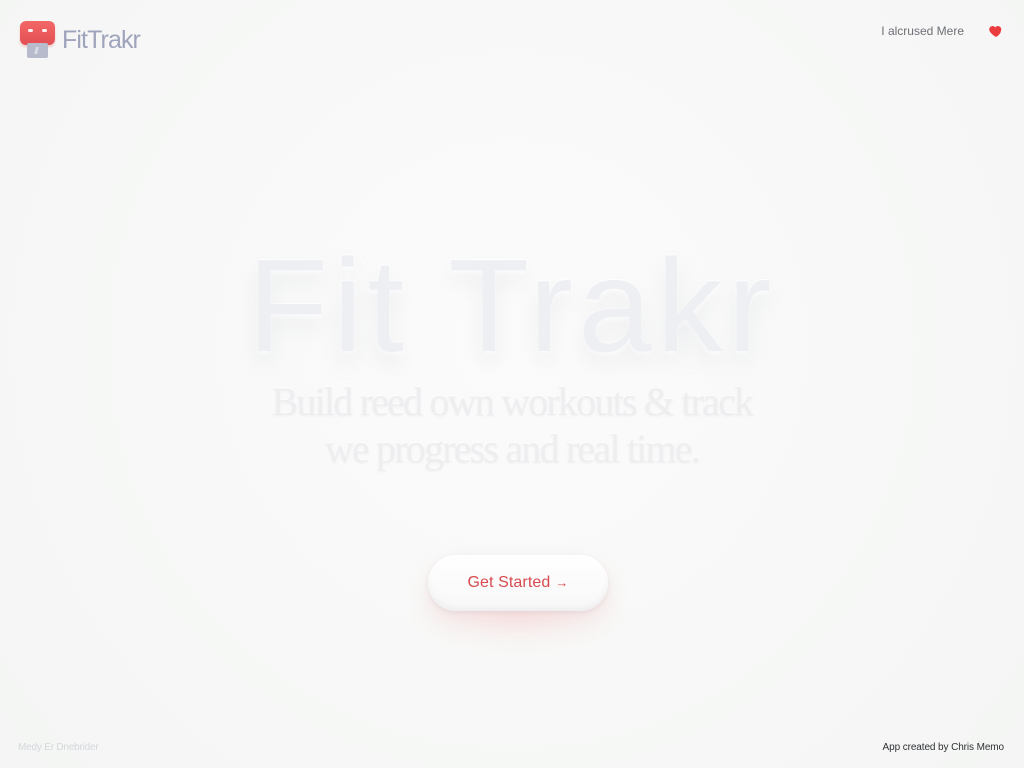  I want to click on hero-title: Fit Trakr, so click(512, 305).